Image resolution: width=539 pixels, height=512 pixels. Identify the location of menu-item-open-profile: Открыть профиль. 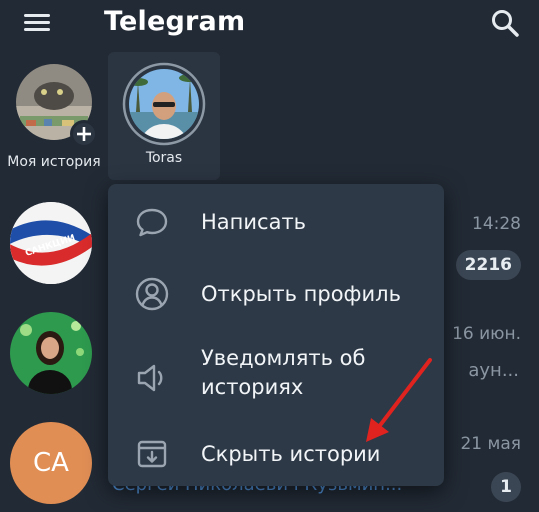
(276, 294).